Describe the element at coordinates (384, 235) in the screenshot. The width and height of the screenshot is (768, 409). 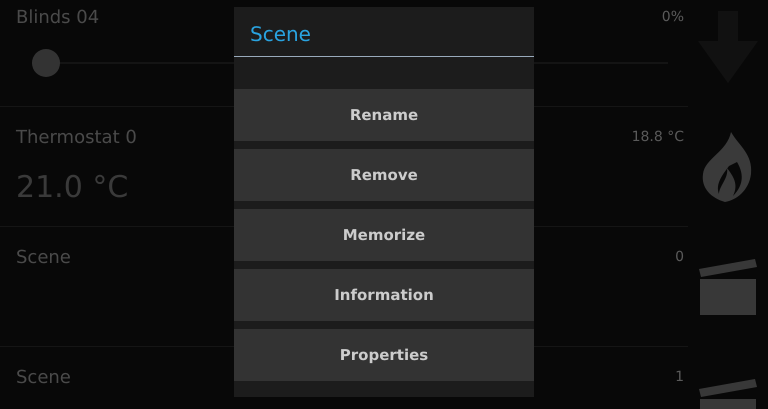
I see `menu-option: Memorize` at that location.